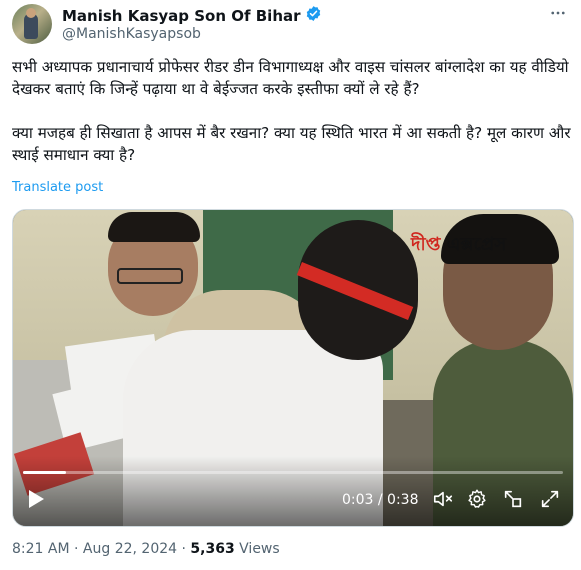 This screenshot has width=581, height=570. What do you see at coordinates (313, 15) in the screenshot?
I see `verified-badge-icon` at bounding box center [313, 15].